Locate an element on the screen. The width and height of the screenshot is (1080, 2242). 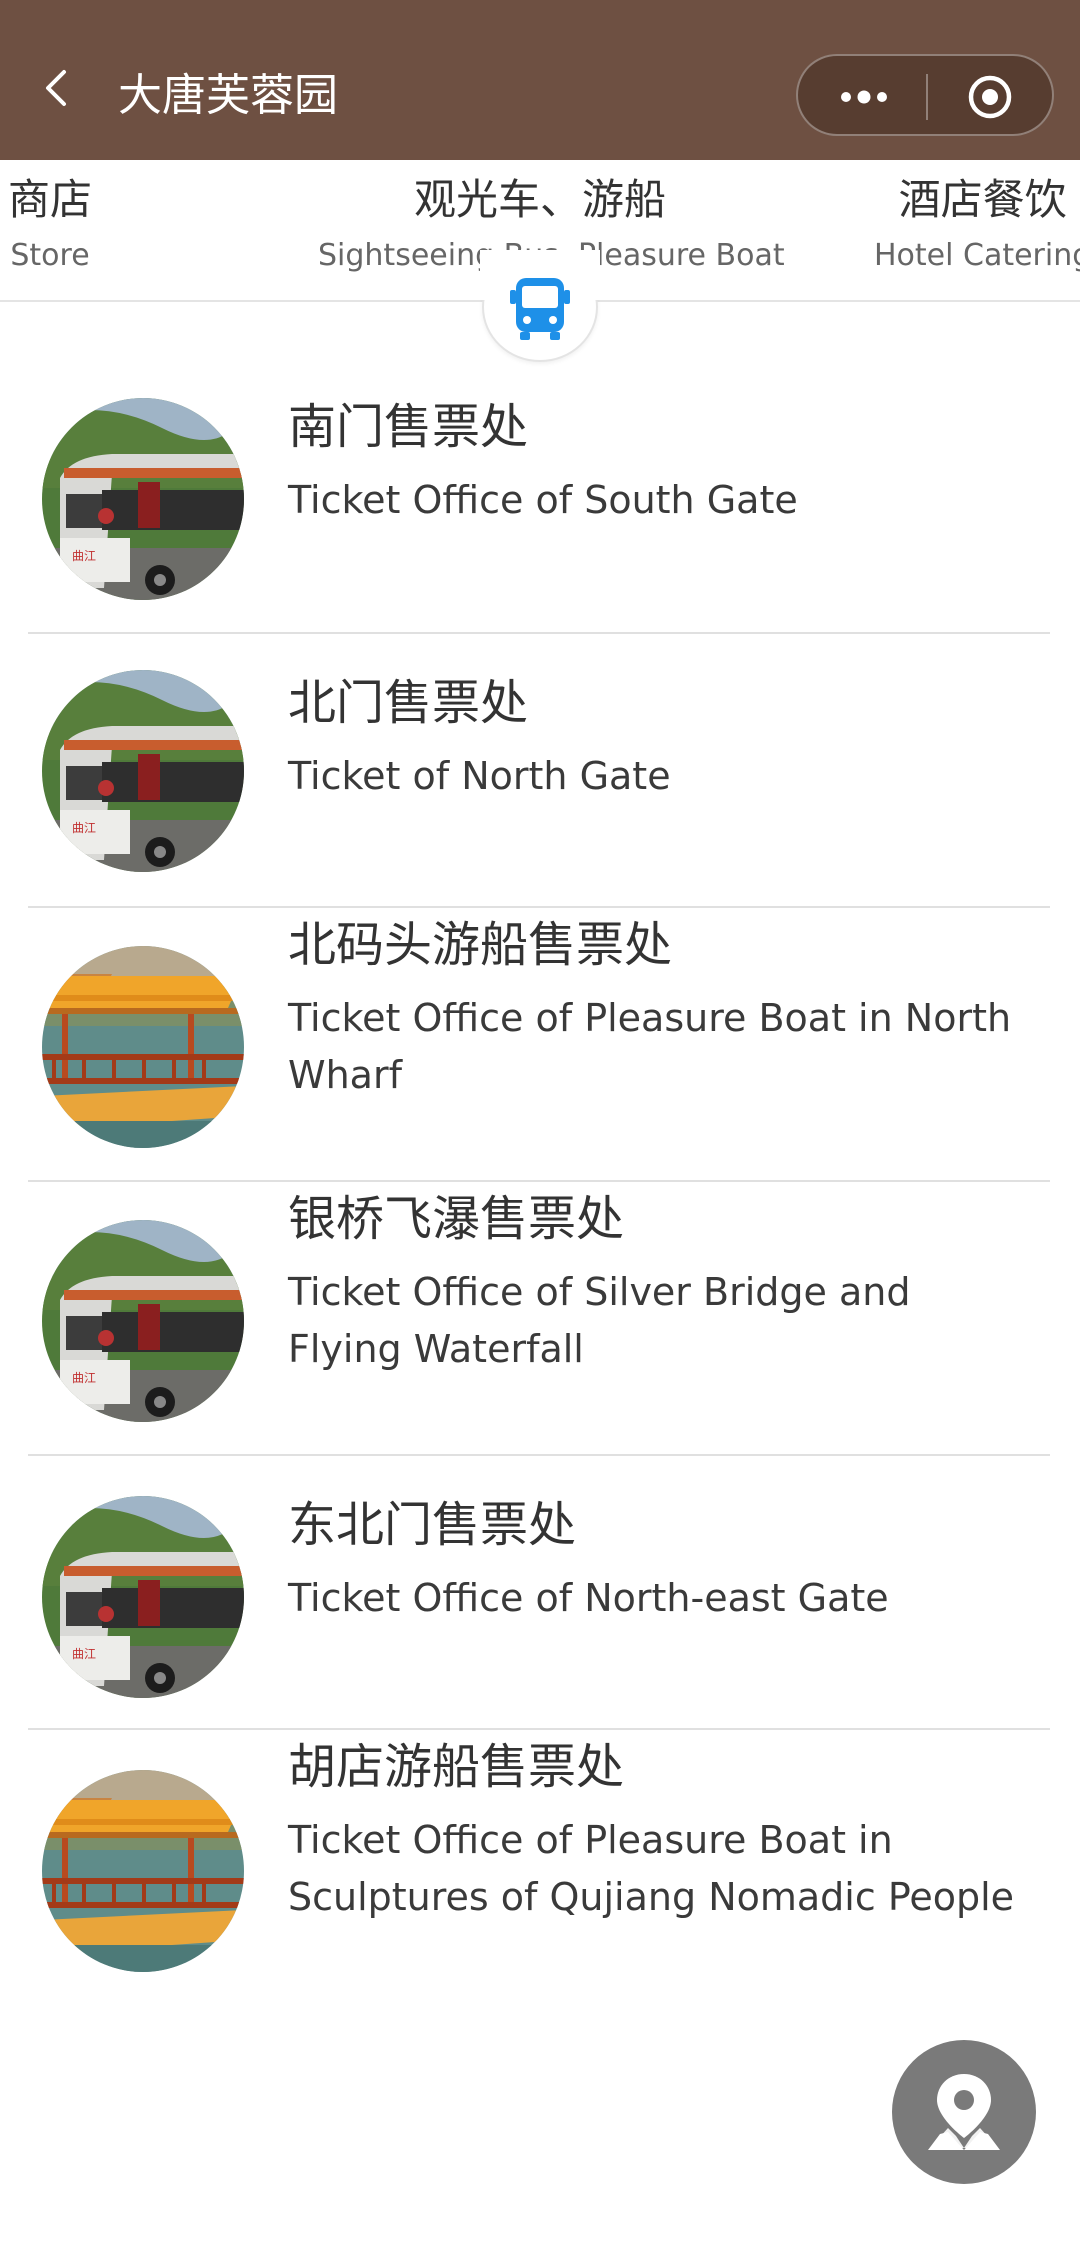
tab-store-cn: 商店 is located at coordinates (50, 199).